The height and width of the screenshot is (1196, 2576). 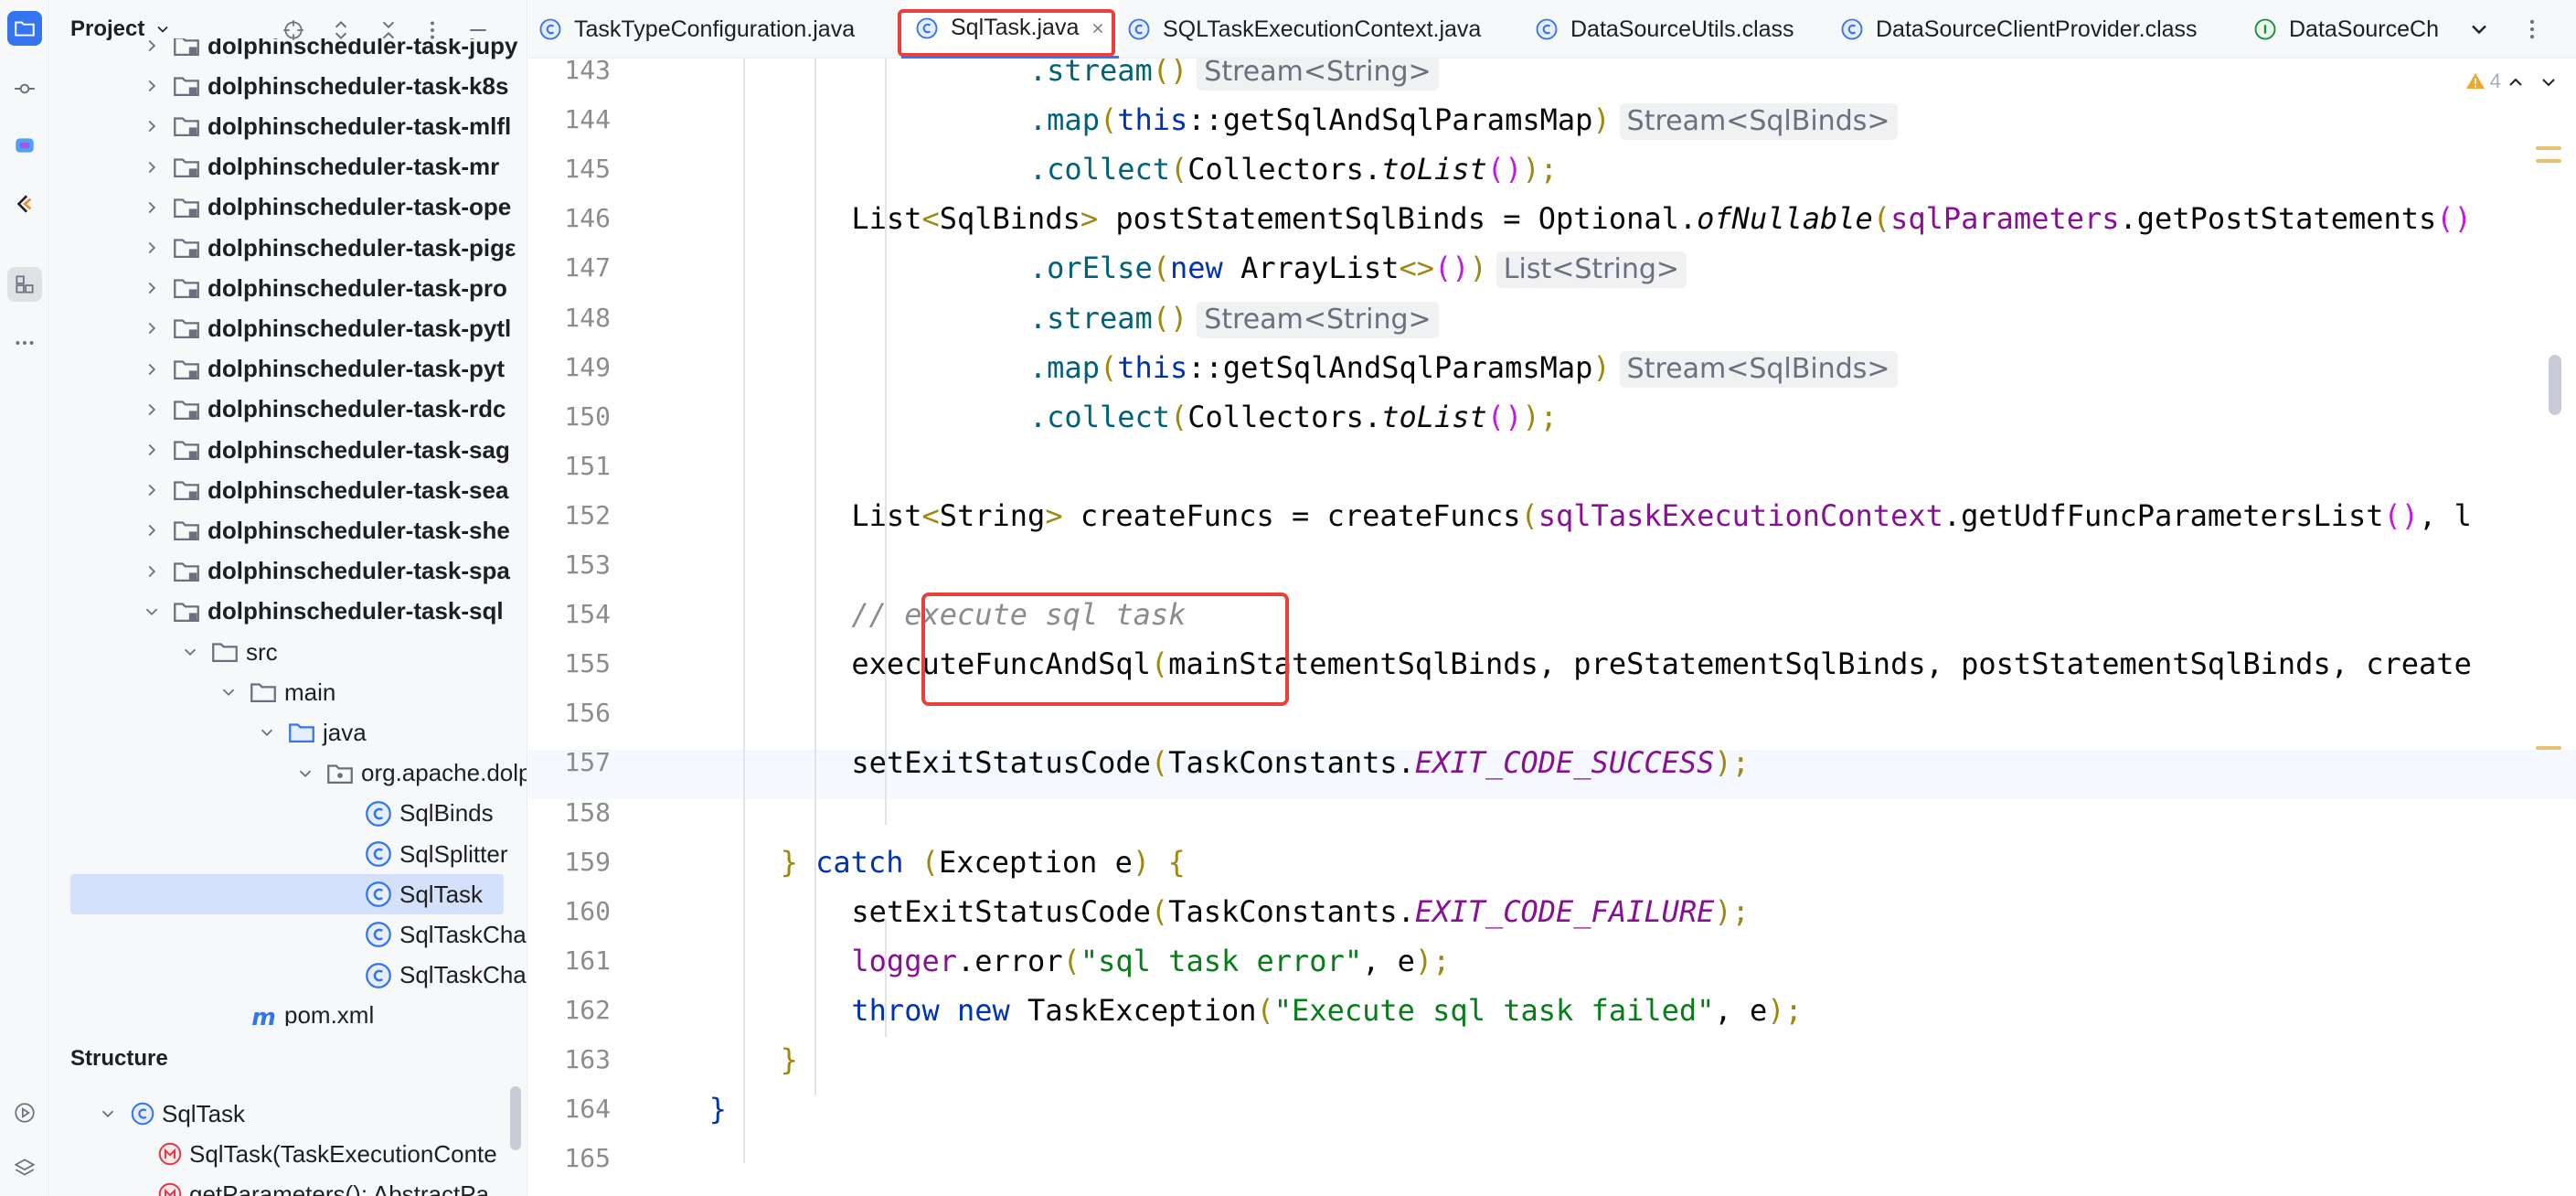 What do you see at coordinates (2532, 29) in the screenshot?
I see `vertical-dots-icon` at bounding box center [2532, 29].